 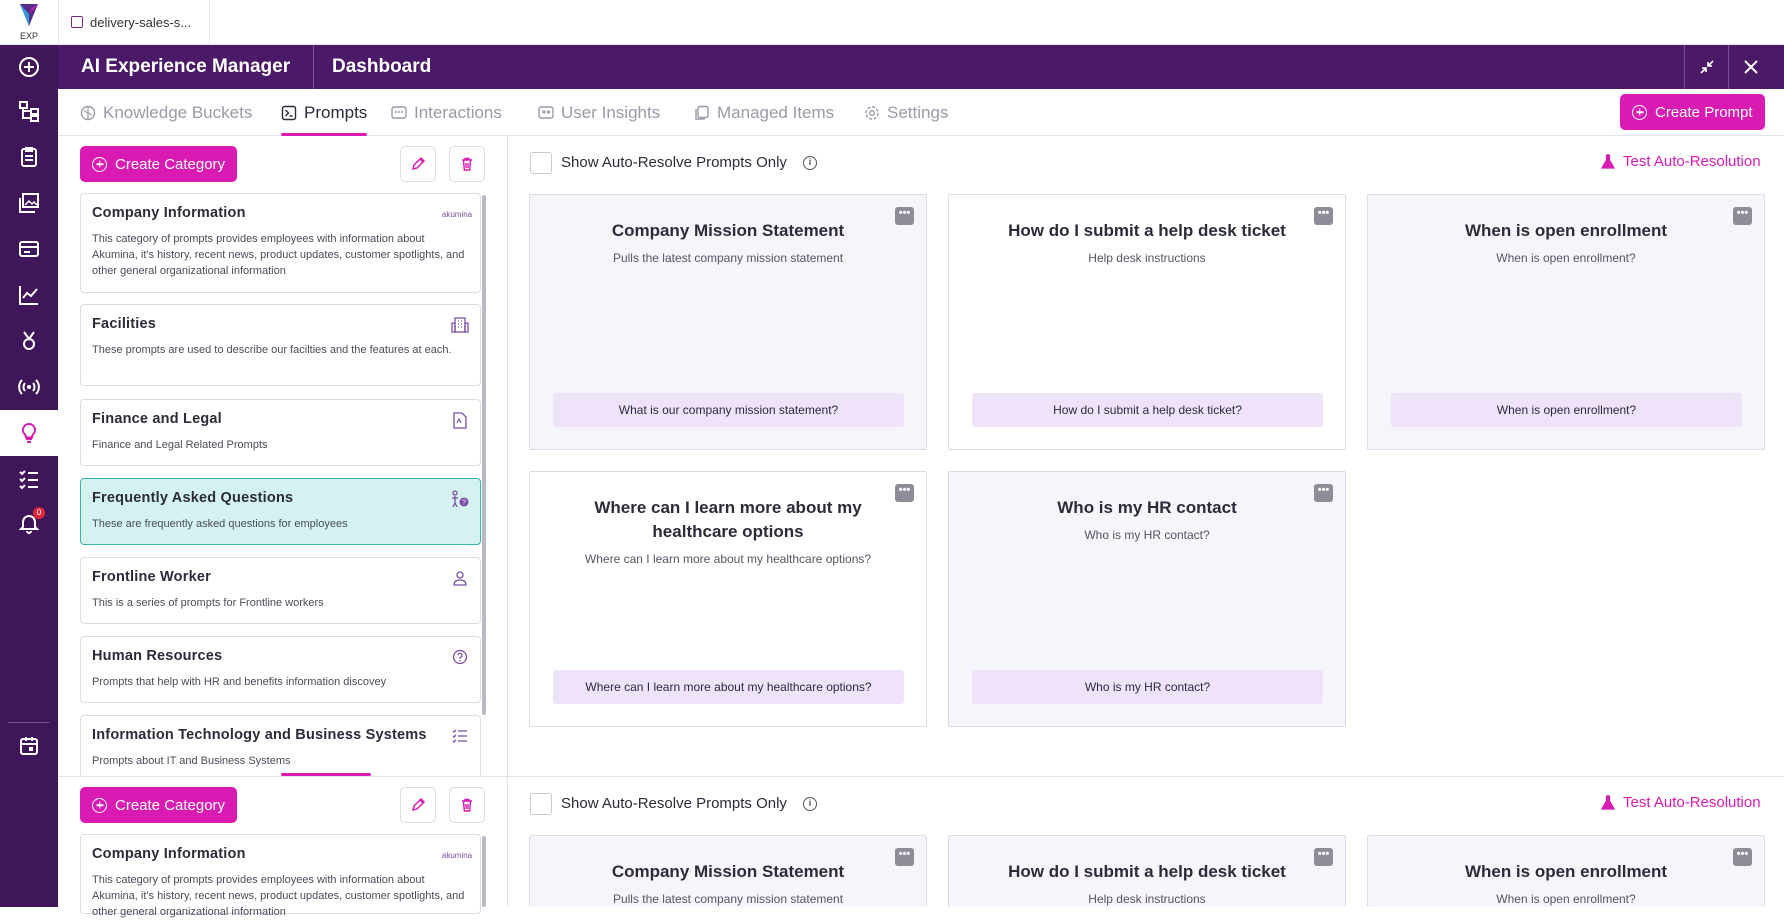 I want to click on tab-knowledge-buckets: Knowledge Buckets, so click(x=166, y=112).